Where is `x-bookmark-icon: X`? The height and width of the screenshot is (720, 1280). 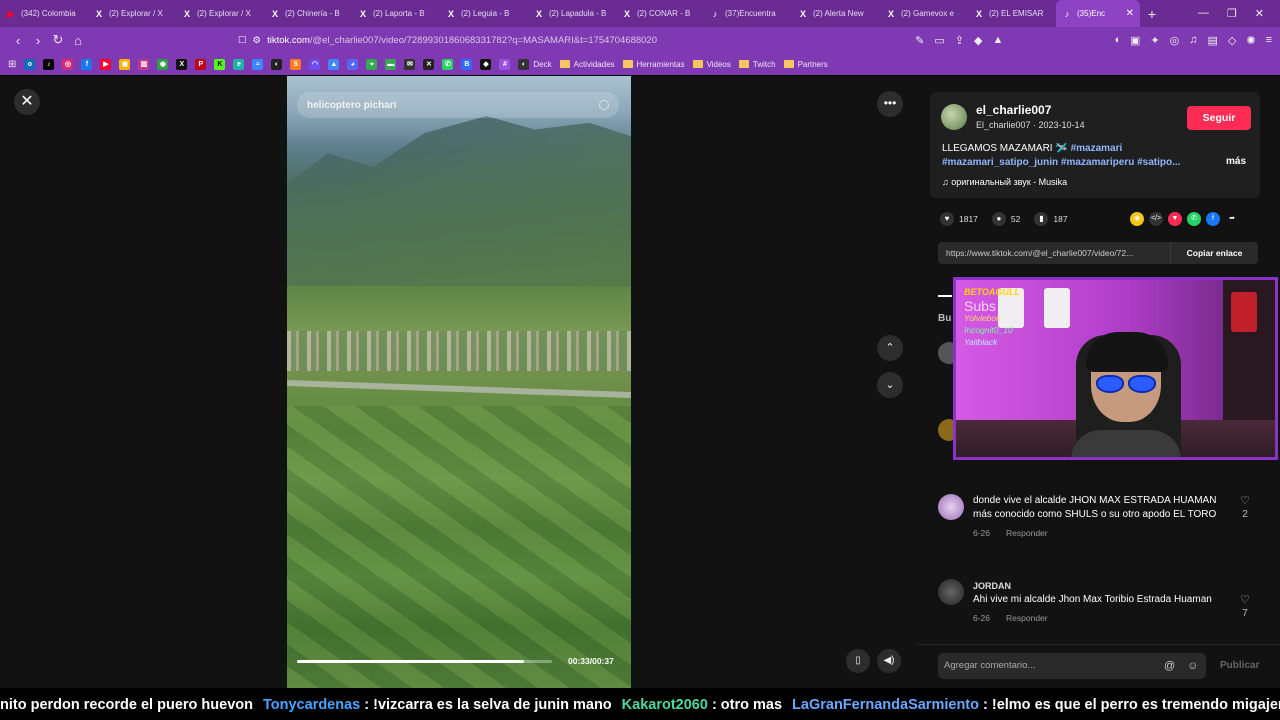
x-bookmark-icon: X is located at coordinates (182, 64).